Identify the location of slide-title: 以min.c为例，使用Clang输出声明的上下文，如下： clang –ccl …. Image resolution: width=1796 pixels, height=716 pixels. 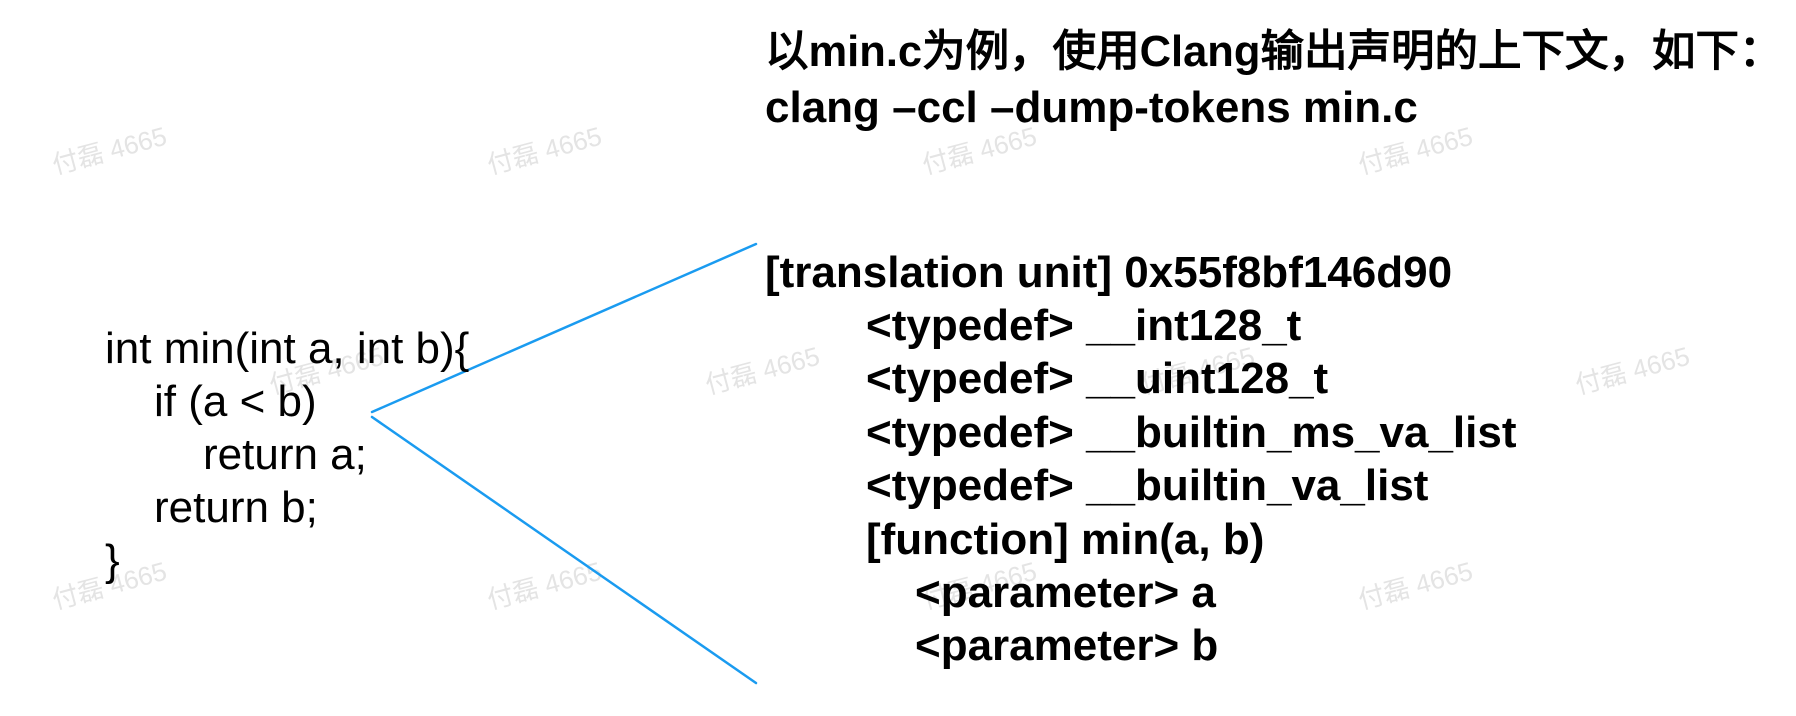
(1273, 80).